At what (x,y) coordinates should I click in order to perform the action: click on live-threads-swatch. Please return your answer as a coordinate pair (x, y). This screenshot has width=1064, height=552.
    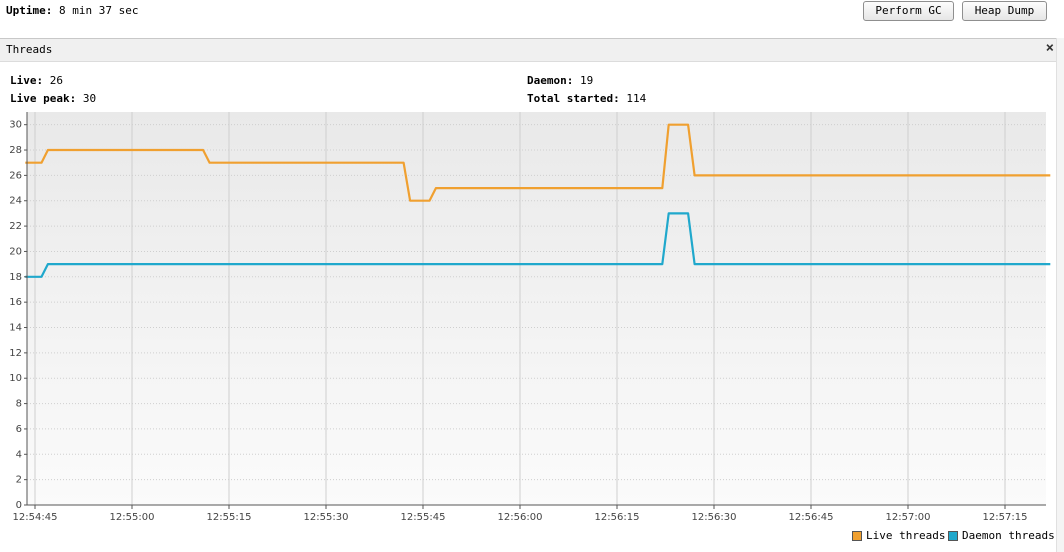
    Looking at the image, I should click on (857, 535).